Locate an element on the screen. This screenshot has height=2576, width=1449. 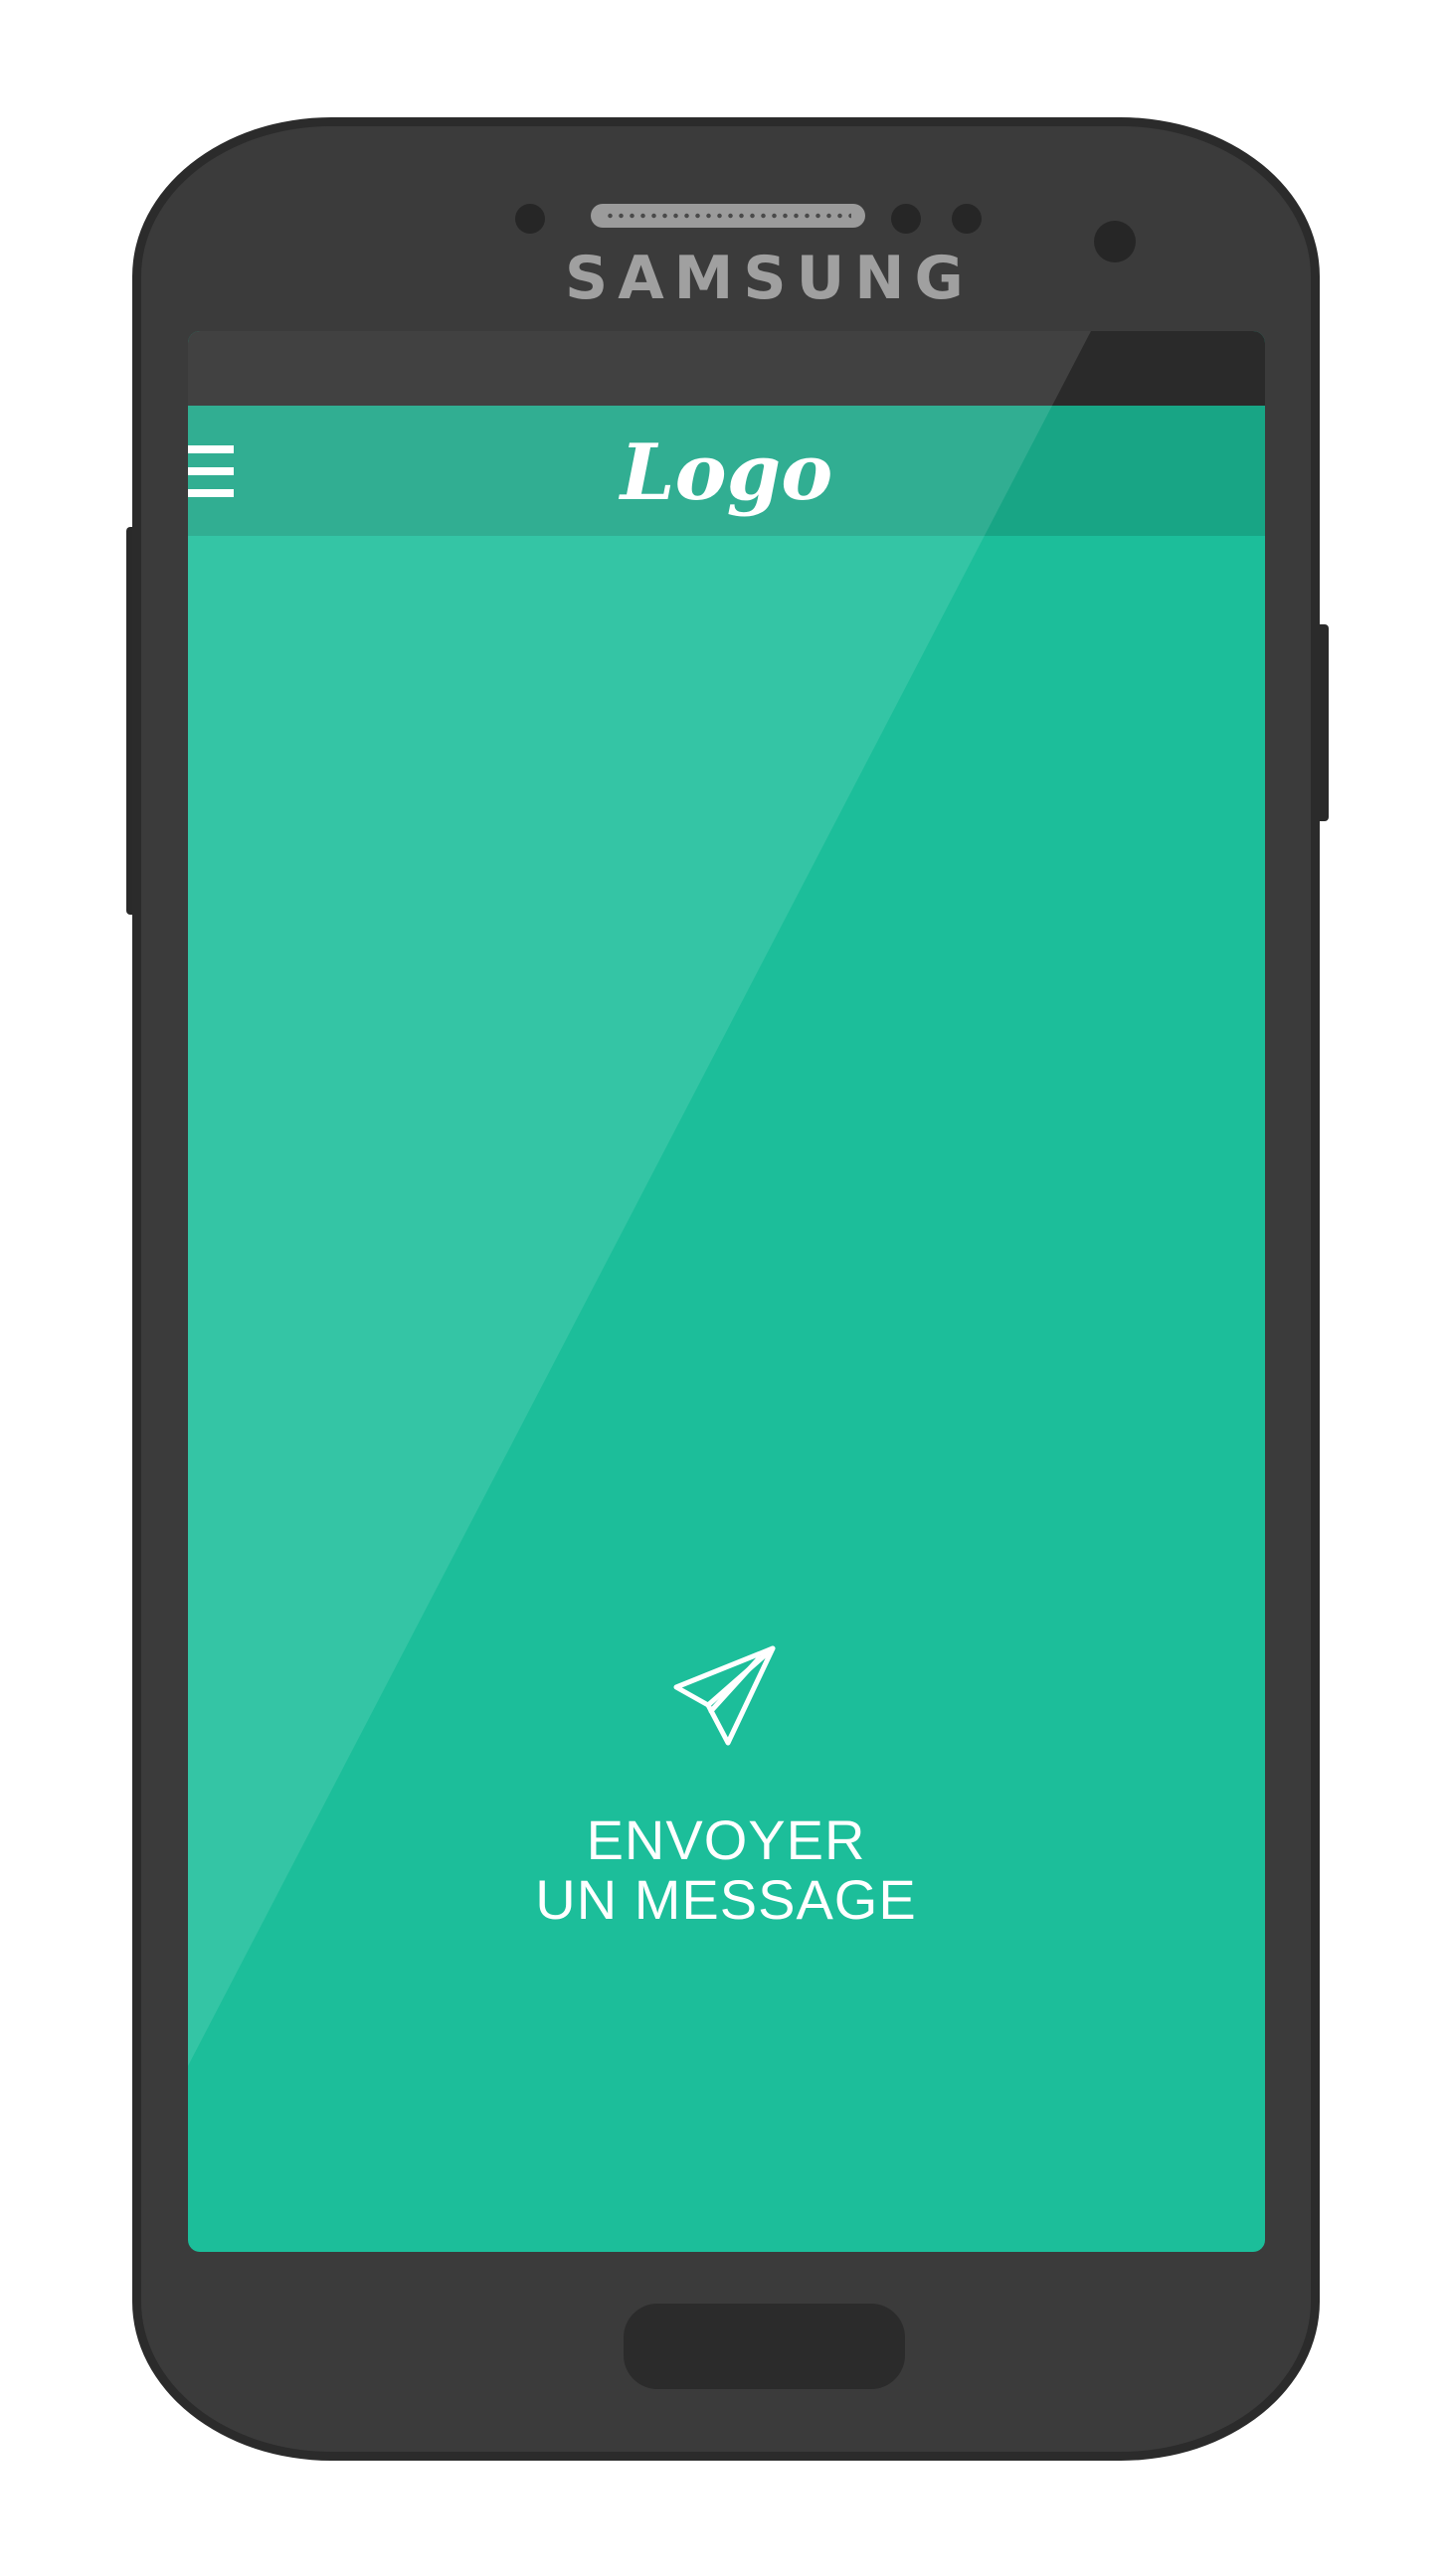
front-sensor is located at coordinates (530, 219).